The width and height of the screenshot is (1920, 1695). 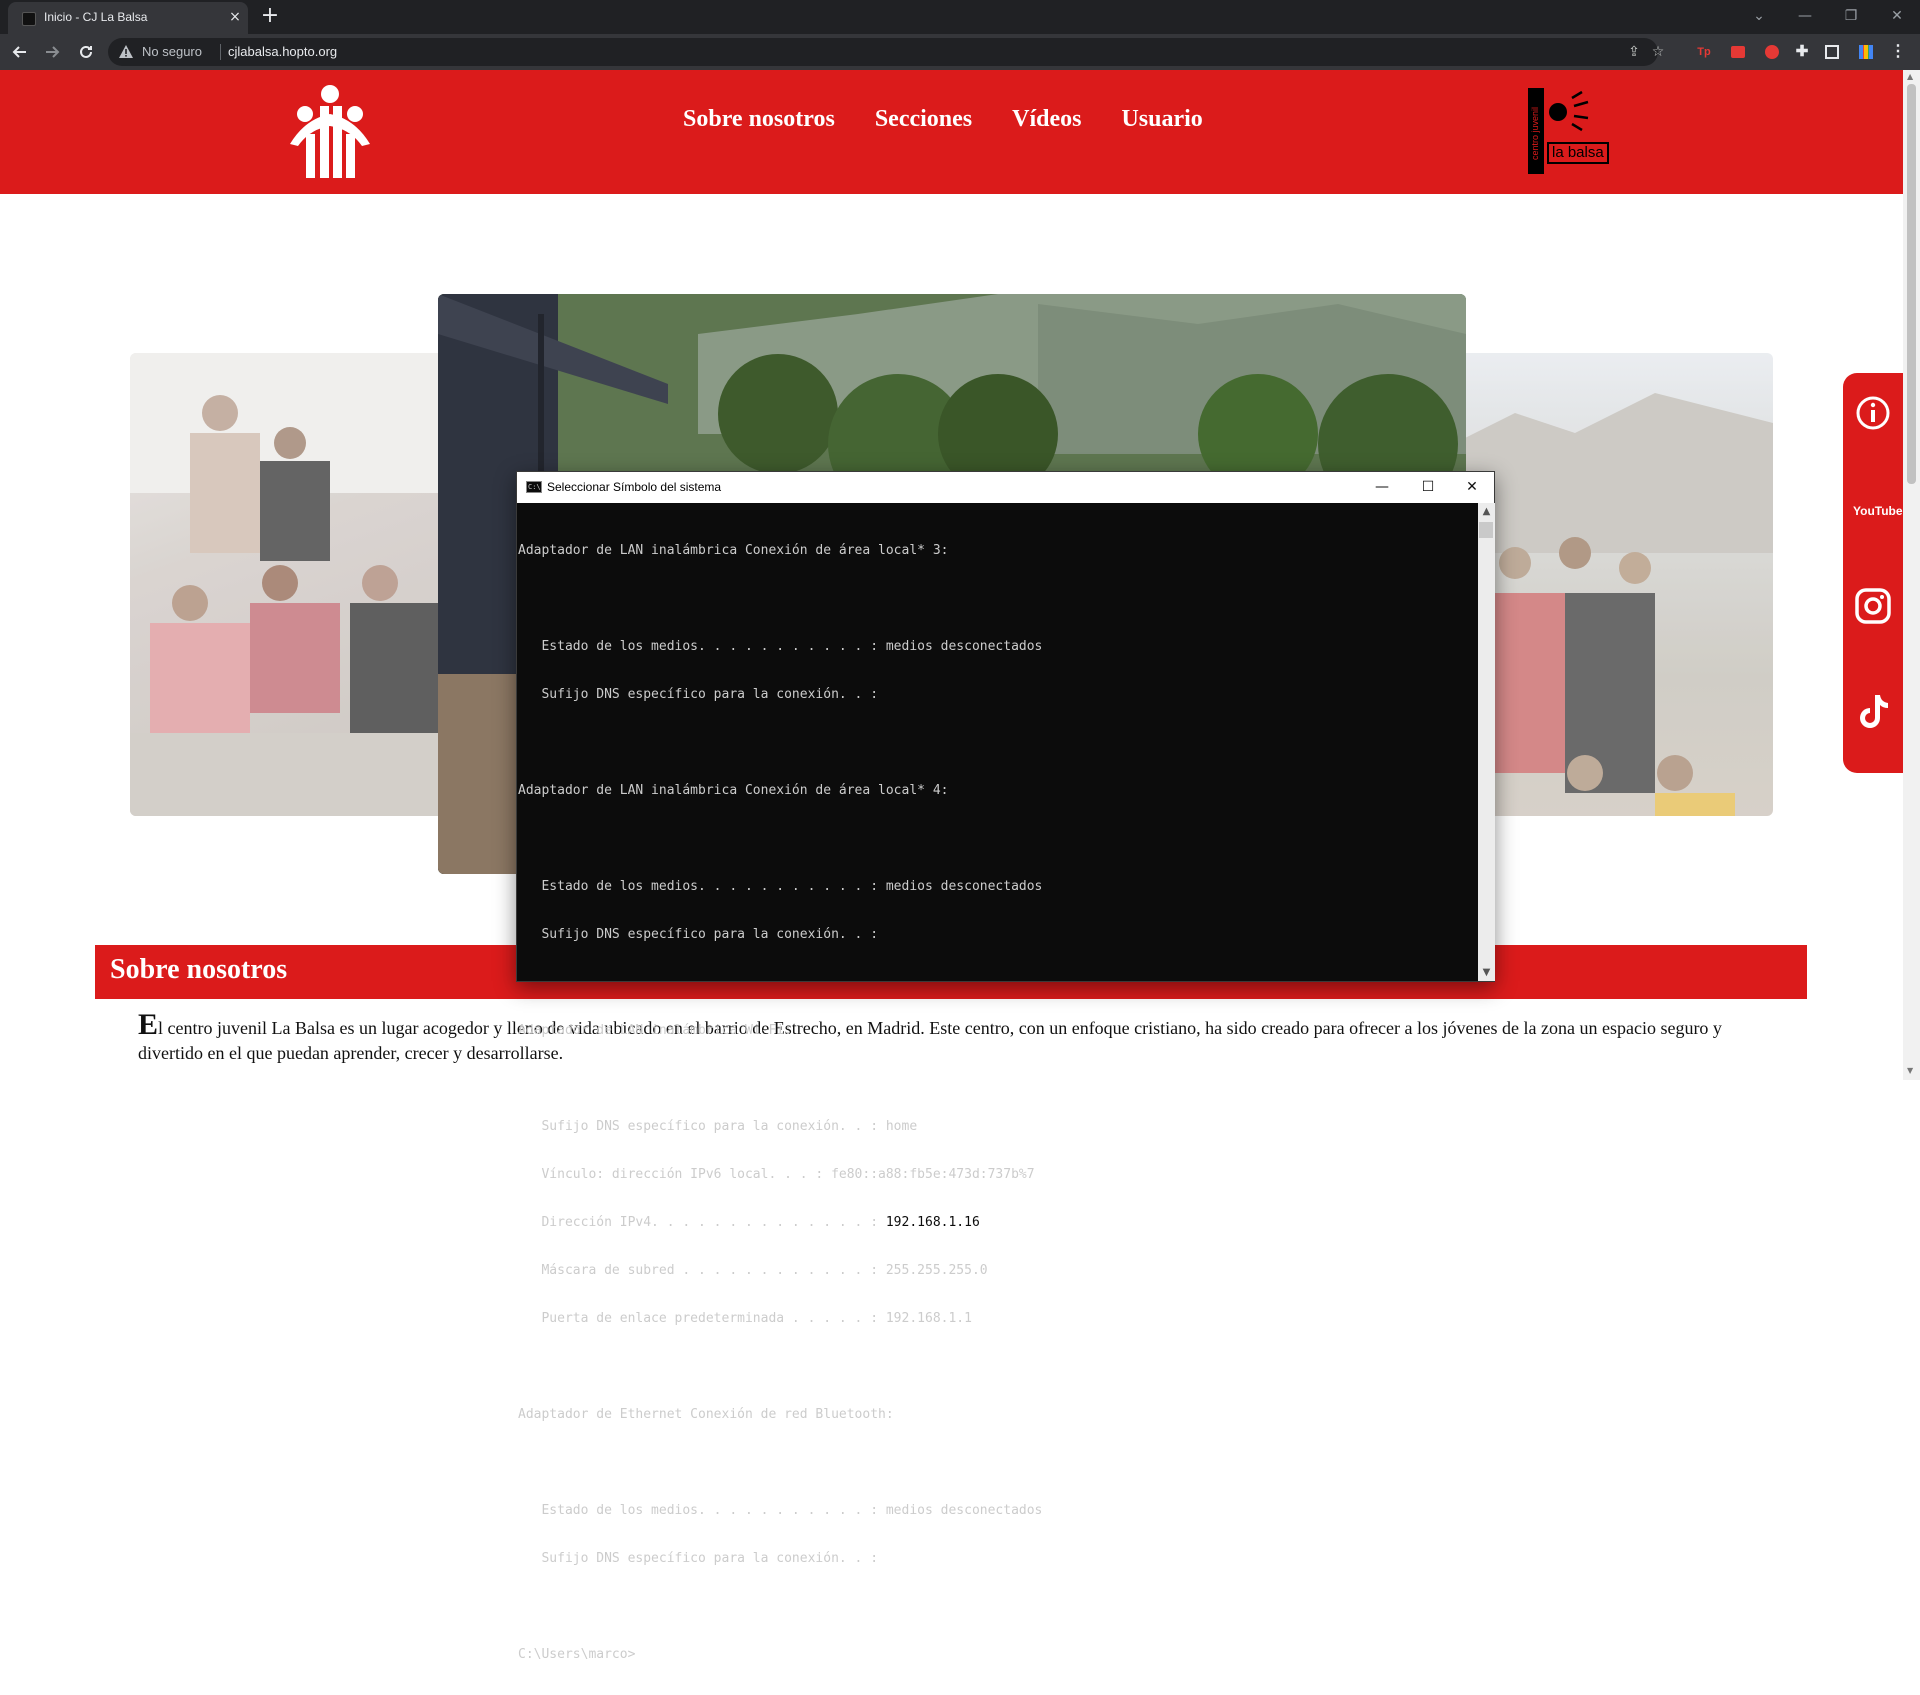 I want to click on main-nav: Sobre nosotros Secciones Vídeos Usuario, so click(x=943, y=119).